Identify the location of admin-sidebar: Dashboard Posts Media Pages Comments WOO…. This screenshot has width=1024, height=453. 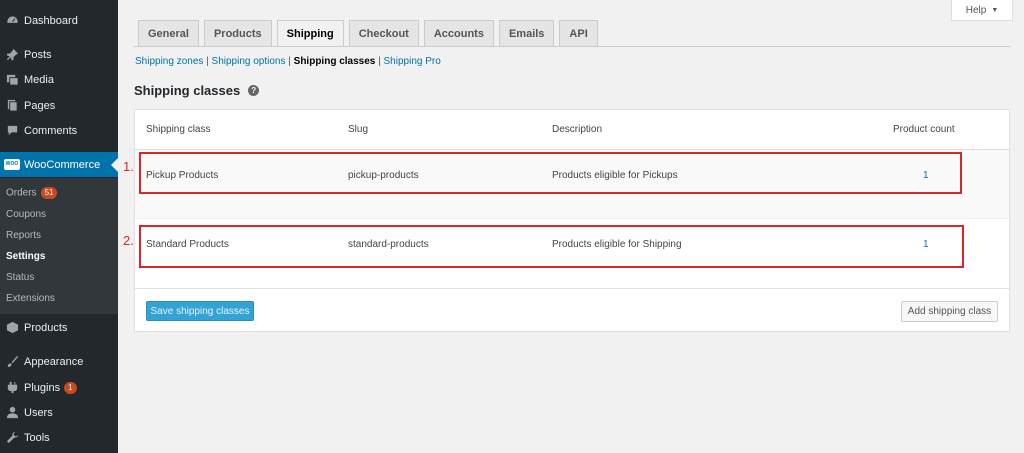
(59, 226).